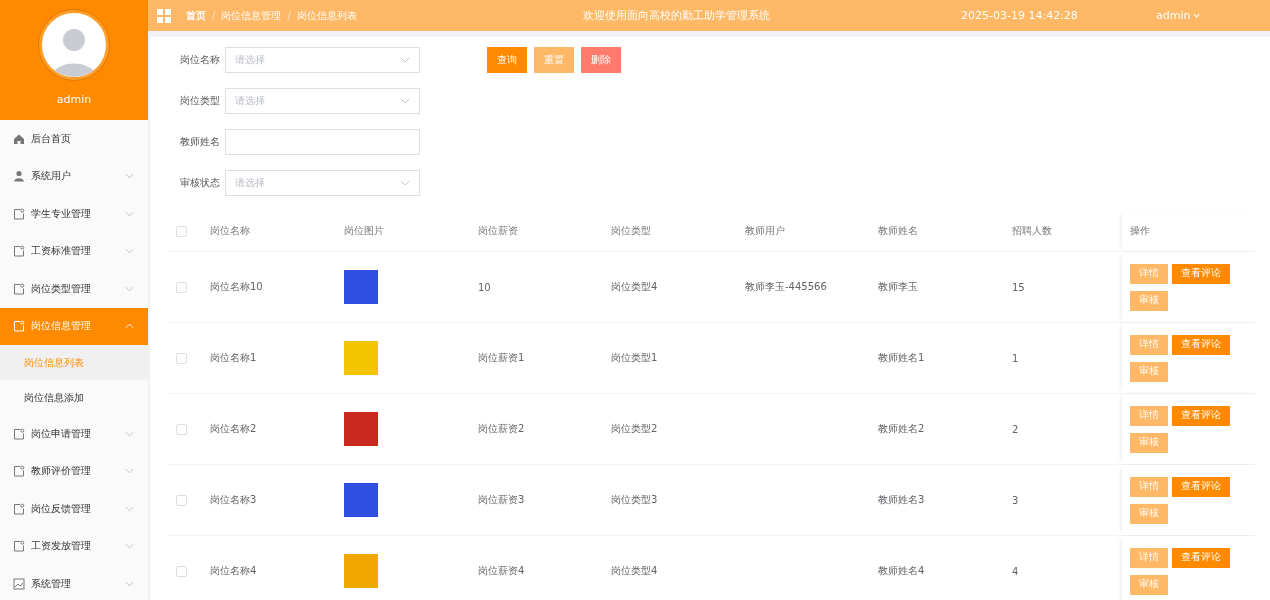 This screenshot has width=1270, height=600. What do you see at coordinates (74, 471) in the screenshot?
I see `menu-item: 教师评价管理` at bounding box center [74, 471].